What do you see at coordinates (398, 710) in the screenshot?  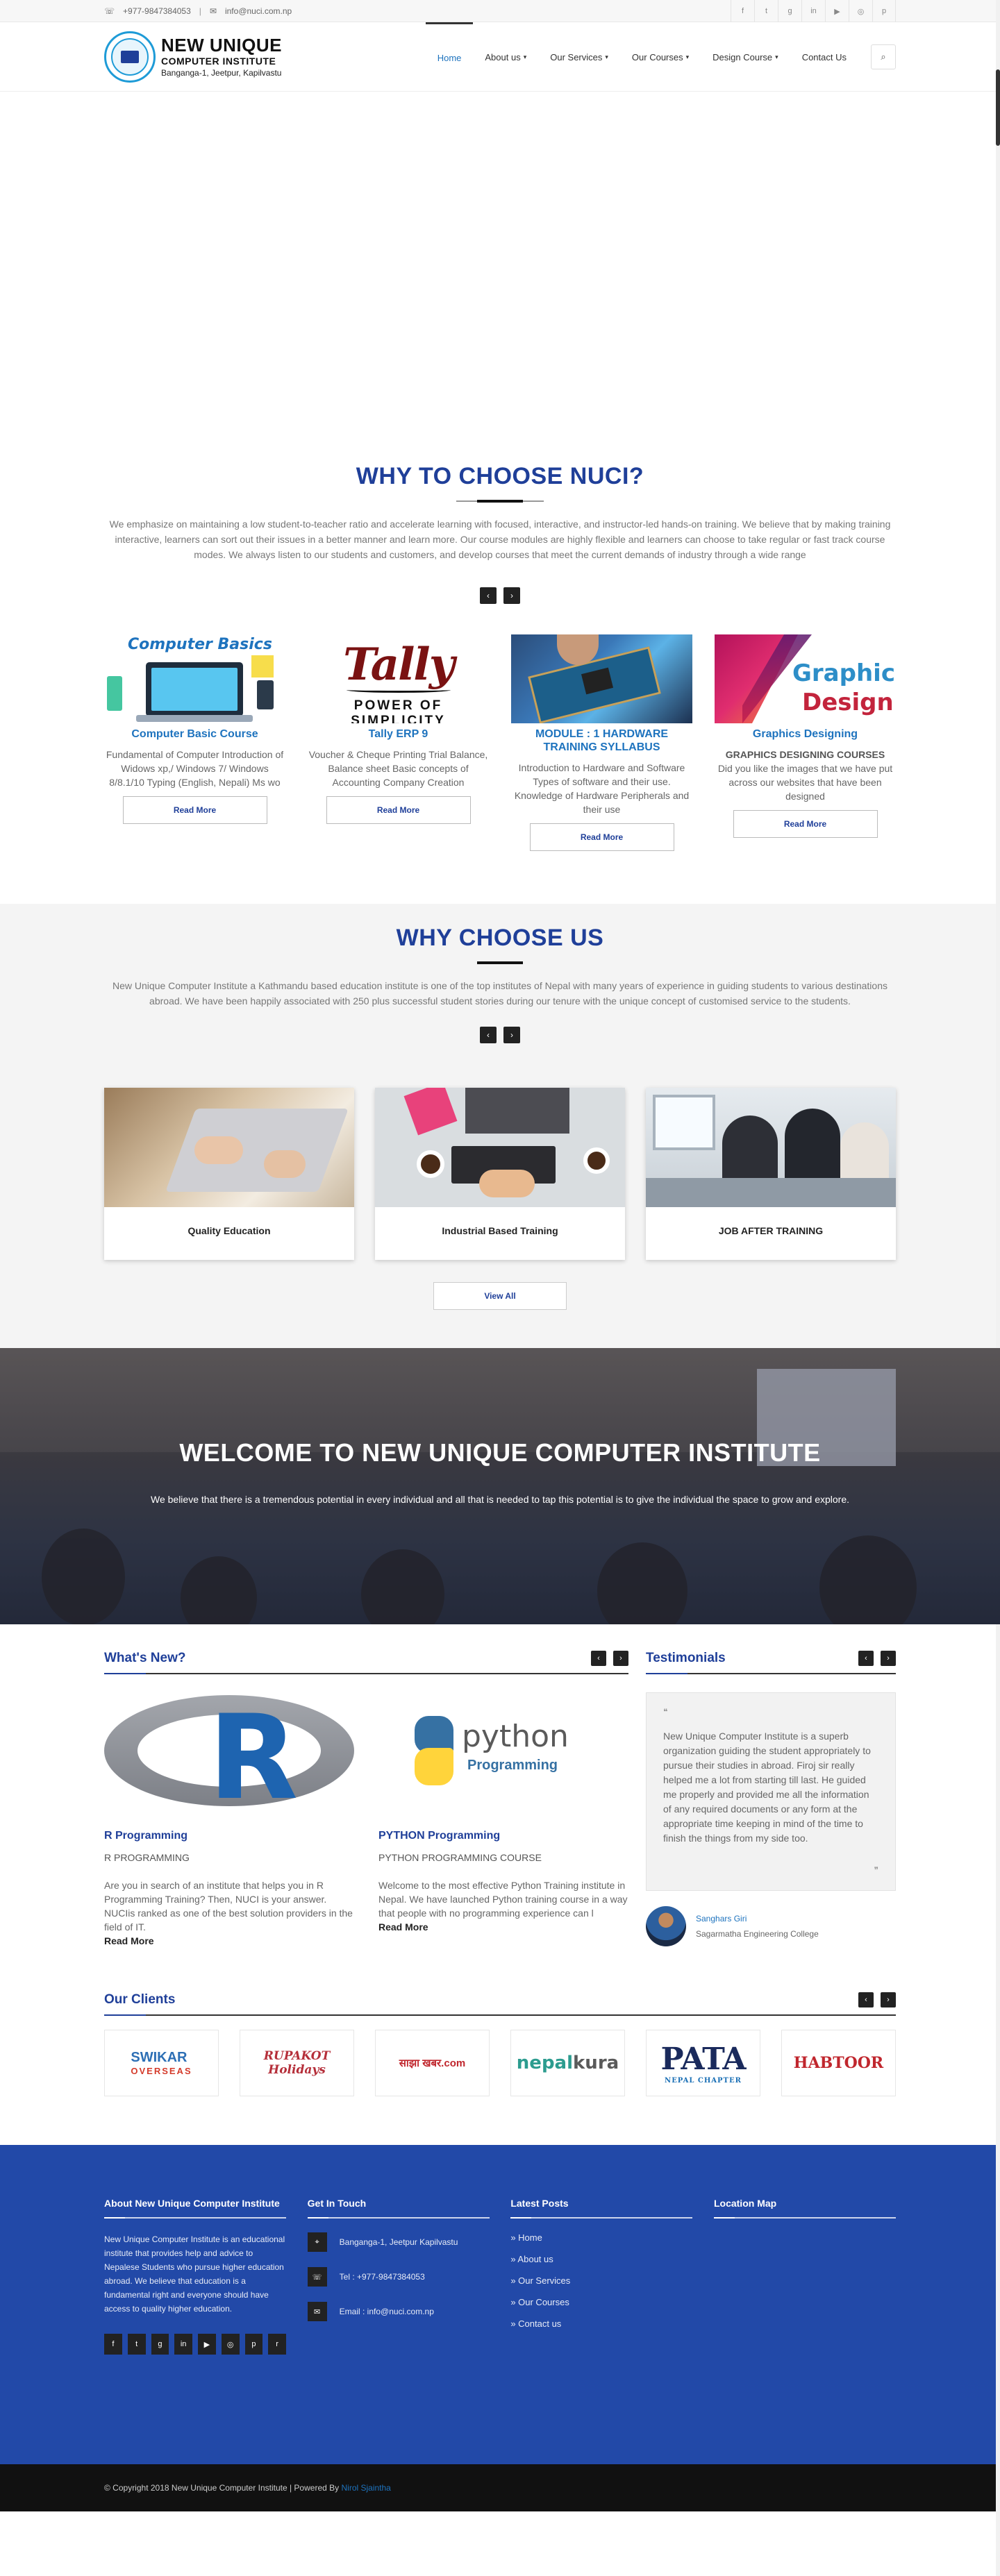 I see `image-tagline: POWER OF SIMPLICITY` at bounding box center [398, 710].